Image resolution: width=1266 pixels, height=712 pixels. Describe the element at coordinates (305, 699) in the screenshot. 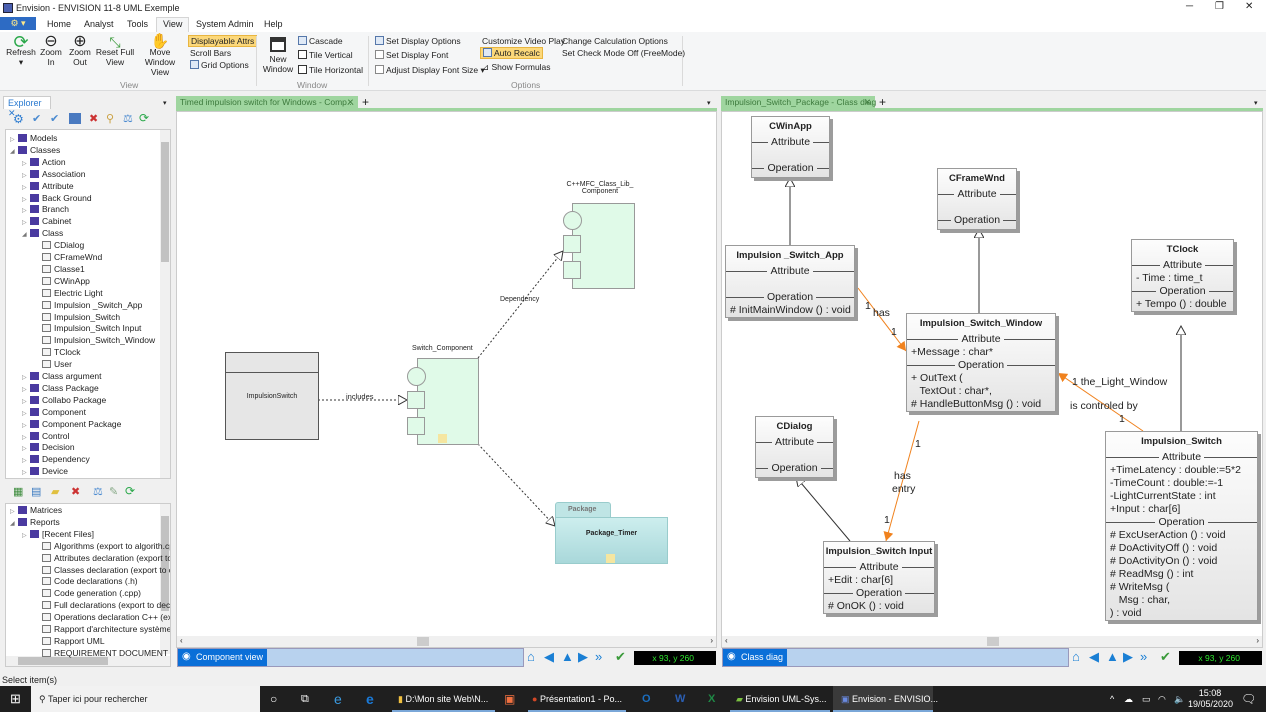

I see `task-view-icon: ⧉` at that location.